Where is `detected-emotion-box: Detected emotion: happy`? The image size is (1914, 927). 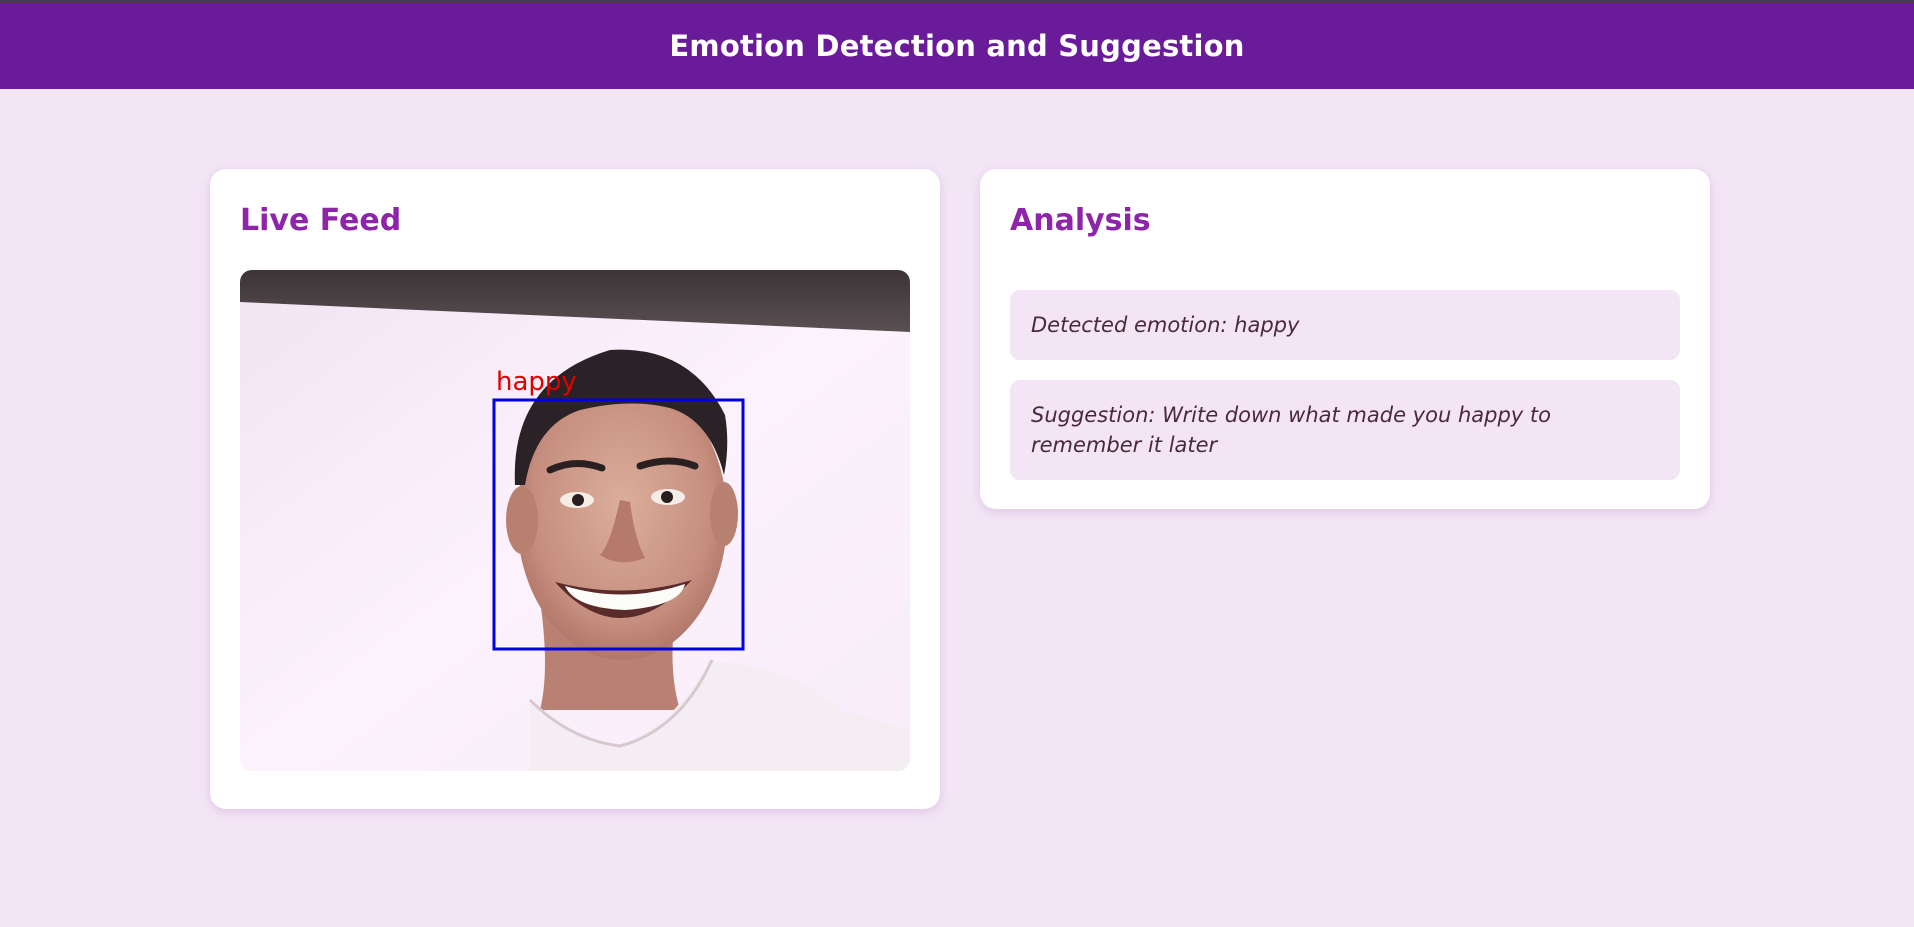
detected-emotion-box: Detected emotion: happy is located at coordinates (1345, 325).